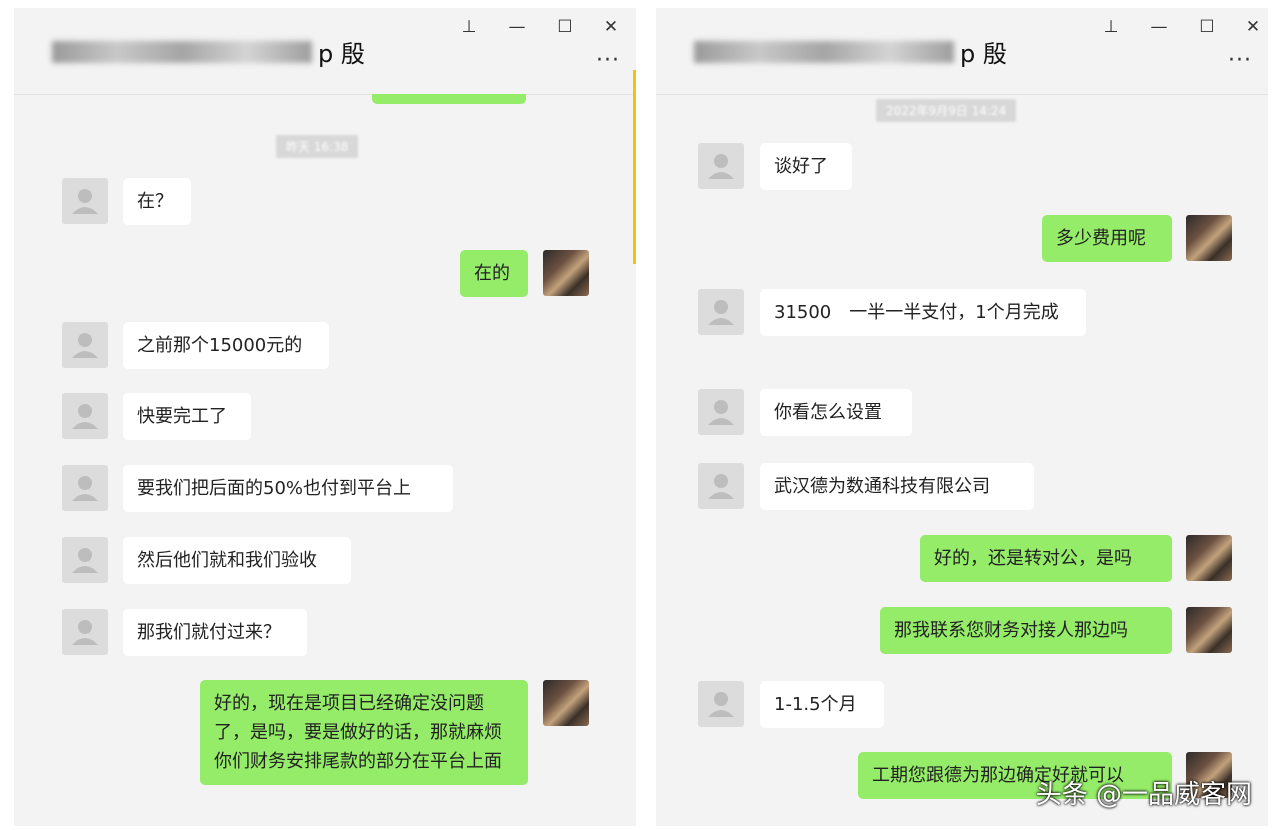 The image size is (1280, 830). I want to click on message-bubble: 要我们把后面的50%也付到平台上, so click(288, 488).